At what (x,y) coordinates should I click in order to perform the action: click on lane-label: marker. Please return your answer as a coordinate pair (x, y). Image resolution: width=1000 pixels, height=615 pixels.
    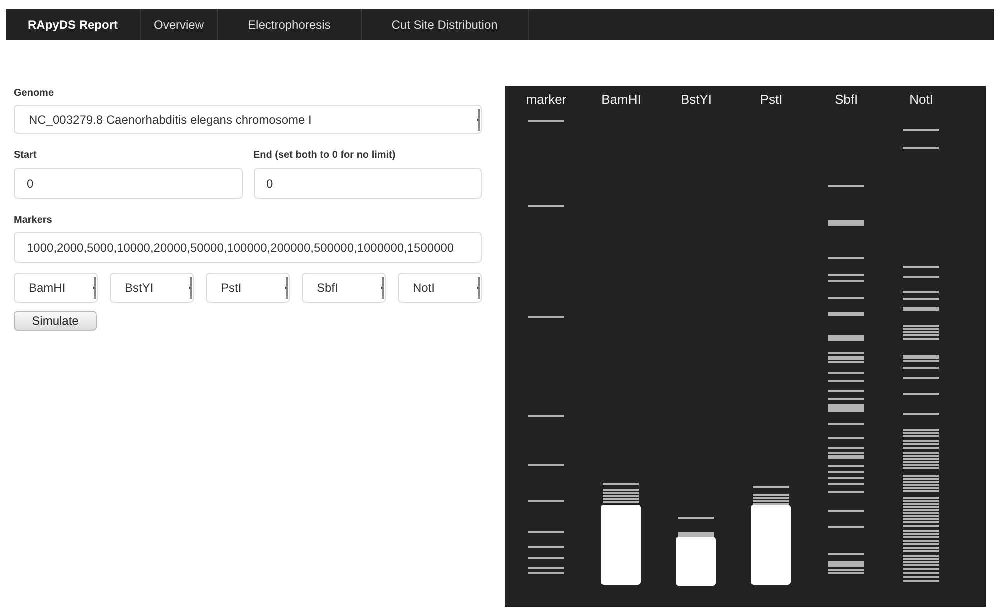
    Looking at the image, I should click on (546, 100).